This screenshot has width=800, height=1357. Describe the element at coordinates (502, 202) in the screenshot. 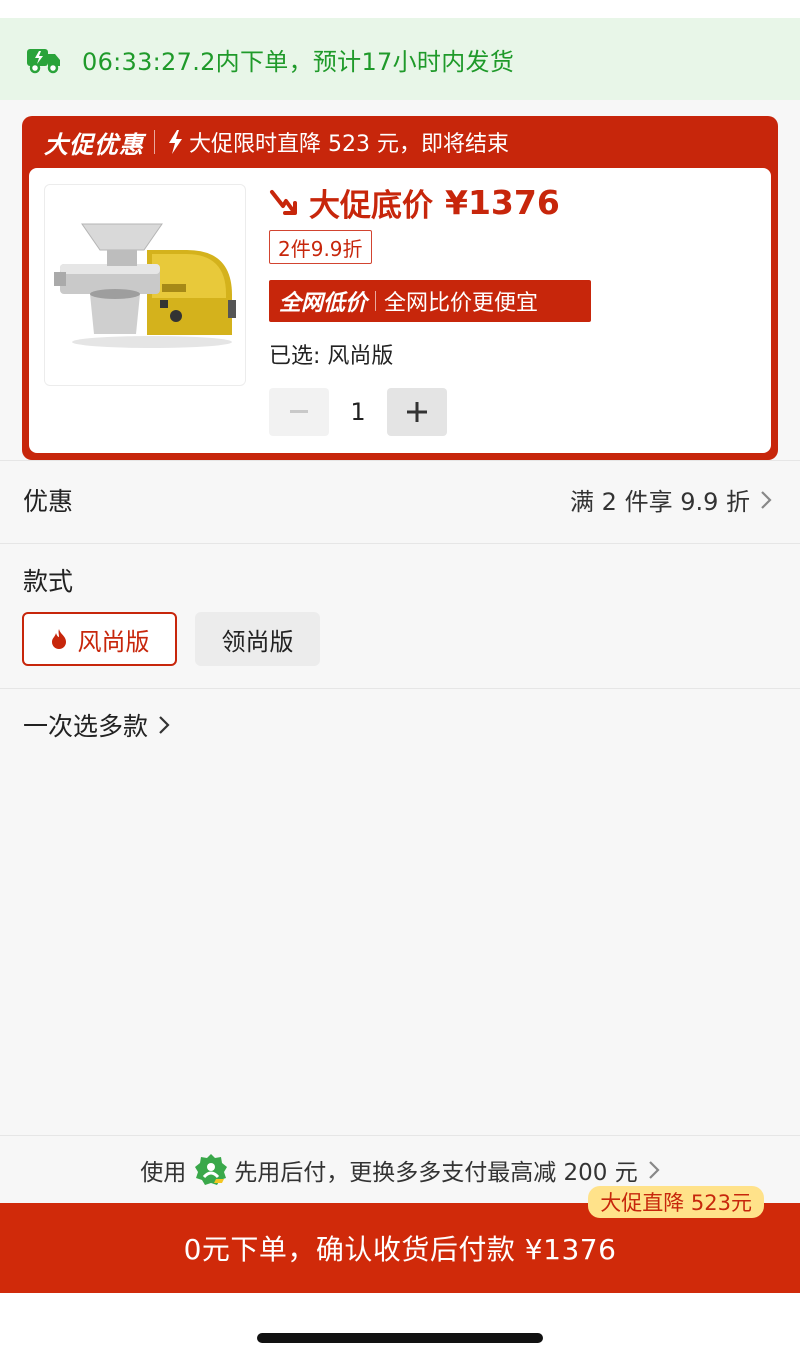

I see `price-value: ¥1376` at that location.